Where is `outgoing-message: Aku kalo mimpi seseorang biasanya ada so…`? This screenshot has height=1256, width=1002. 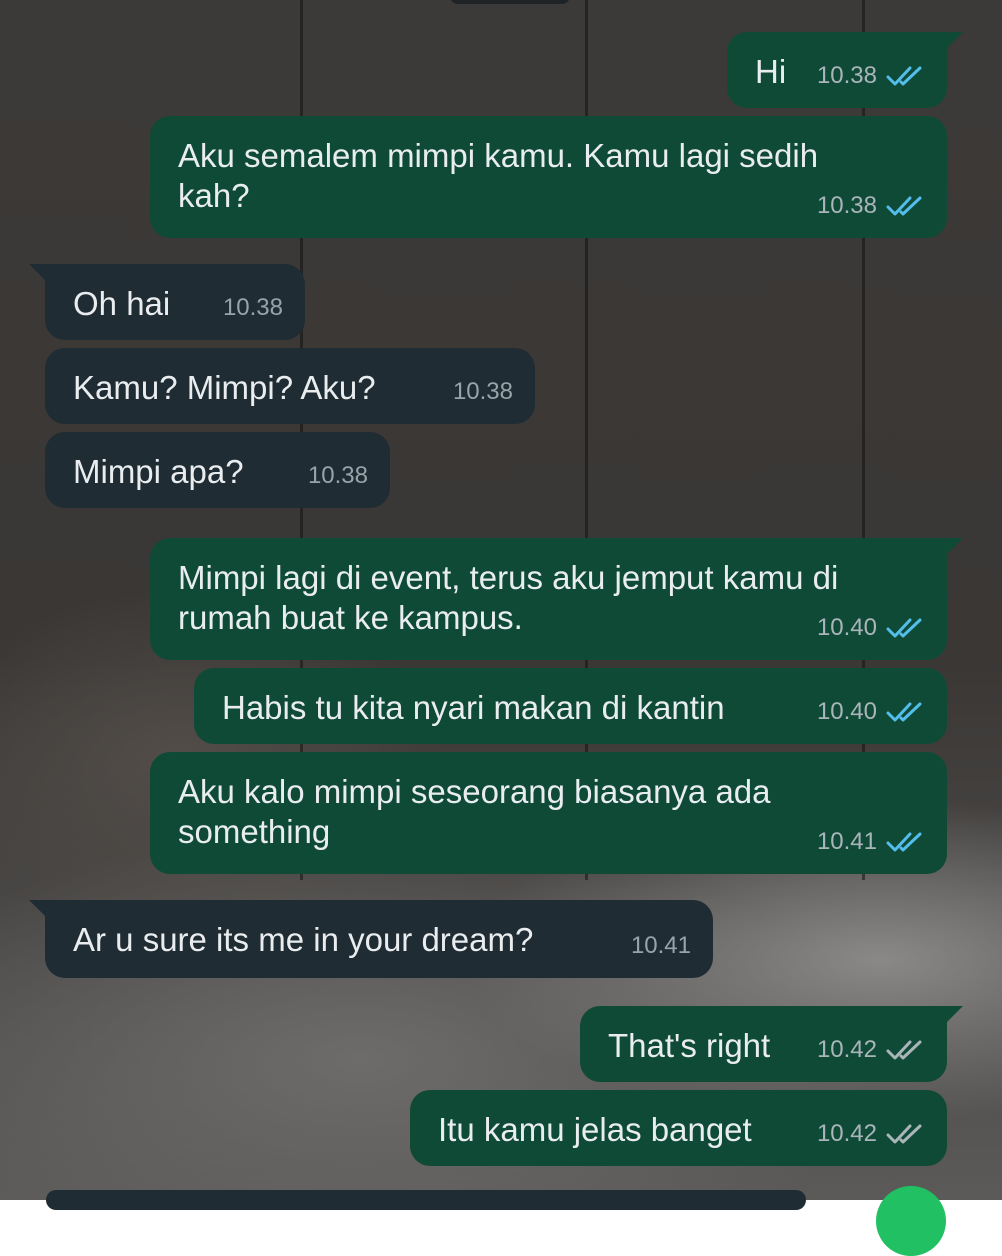
outgoing-message: Aku kalo mimpi seseorang biasanya ada so… is located at coordinates (548, 813).